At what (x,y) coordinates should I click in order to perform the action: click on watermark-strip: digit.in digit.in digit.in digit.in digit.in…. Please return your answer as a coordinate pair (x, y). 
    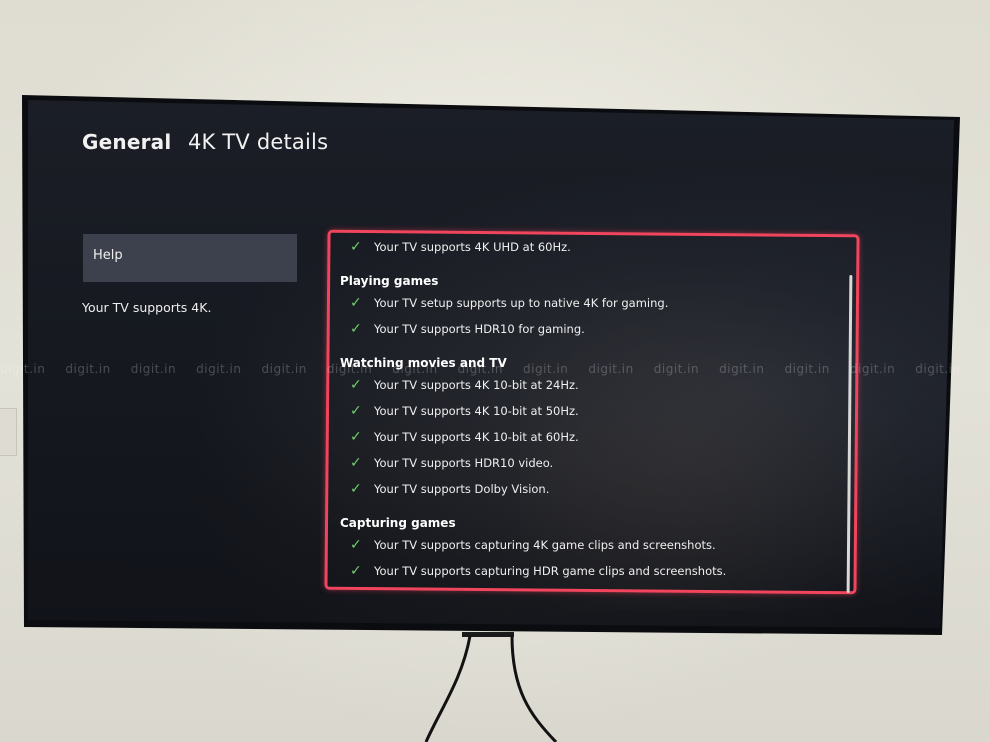
    Looking at the image, I should click on (495, 369).